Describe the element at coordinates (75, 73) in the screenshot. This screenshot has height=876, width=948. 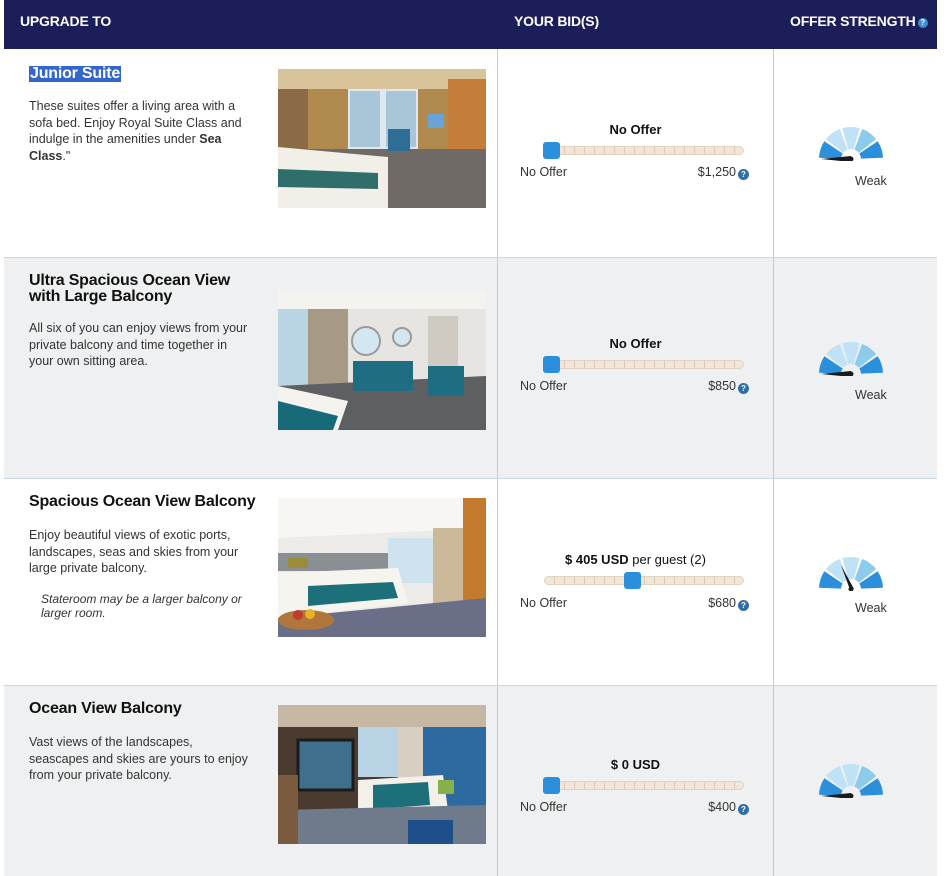
I see `room-title: Junior Suite` at that location.